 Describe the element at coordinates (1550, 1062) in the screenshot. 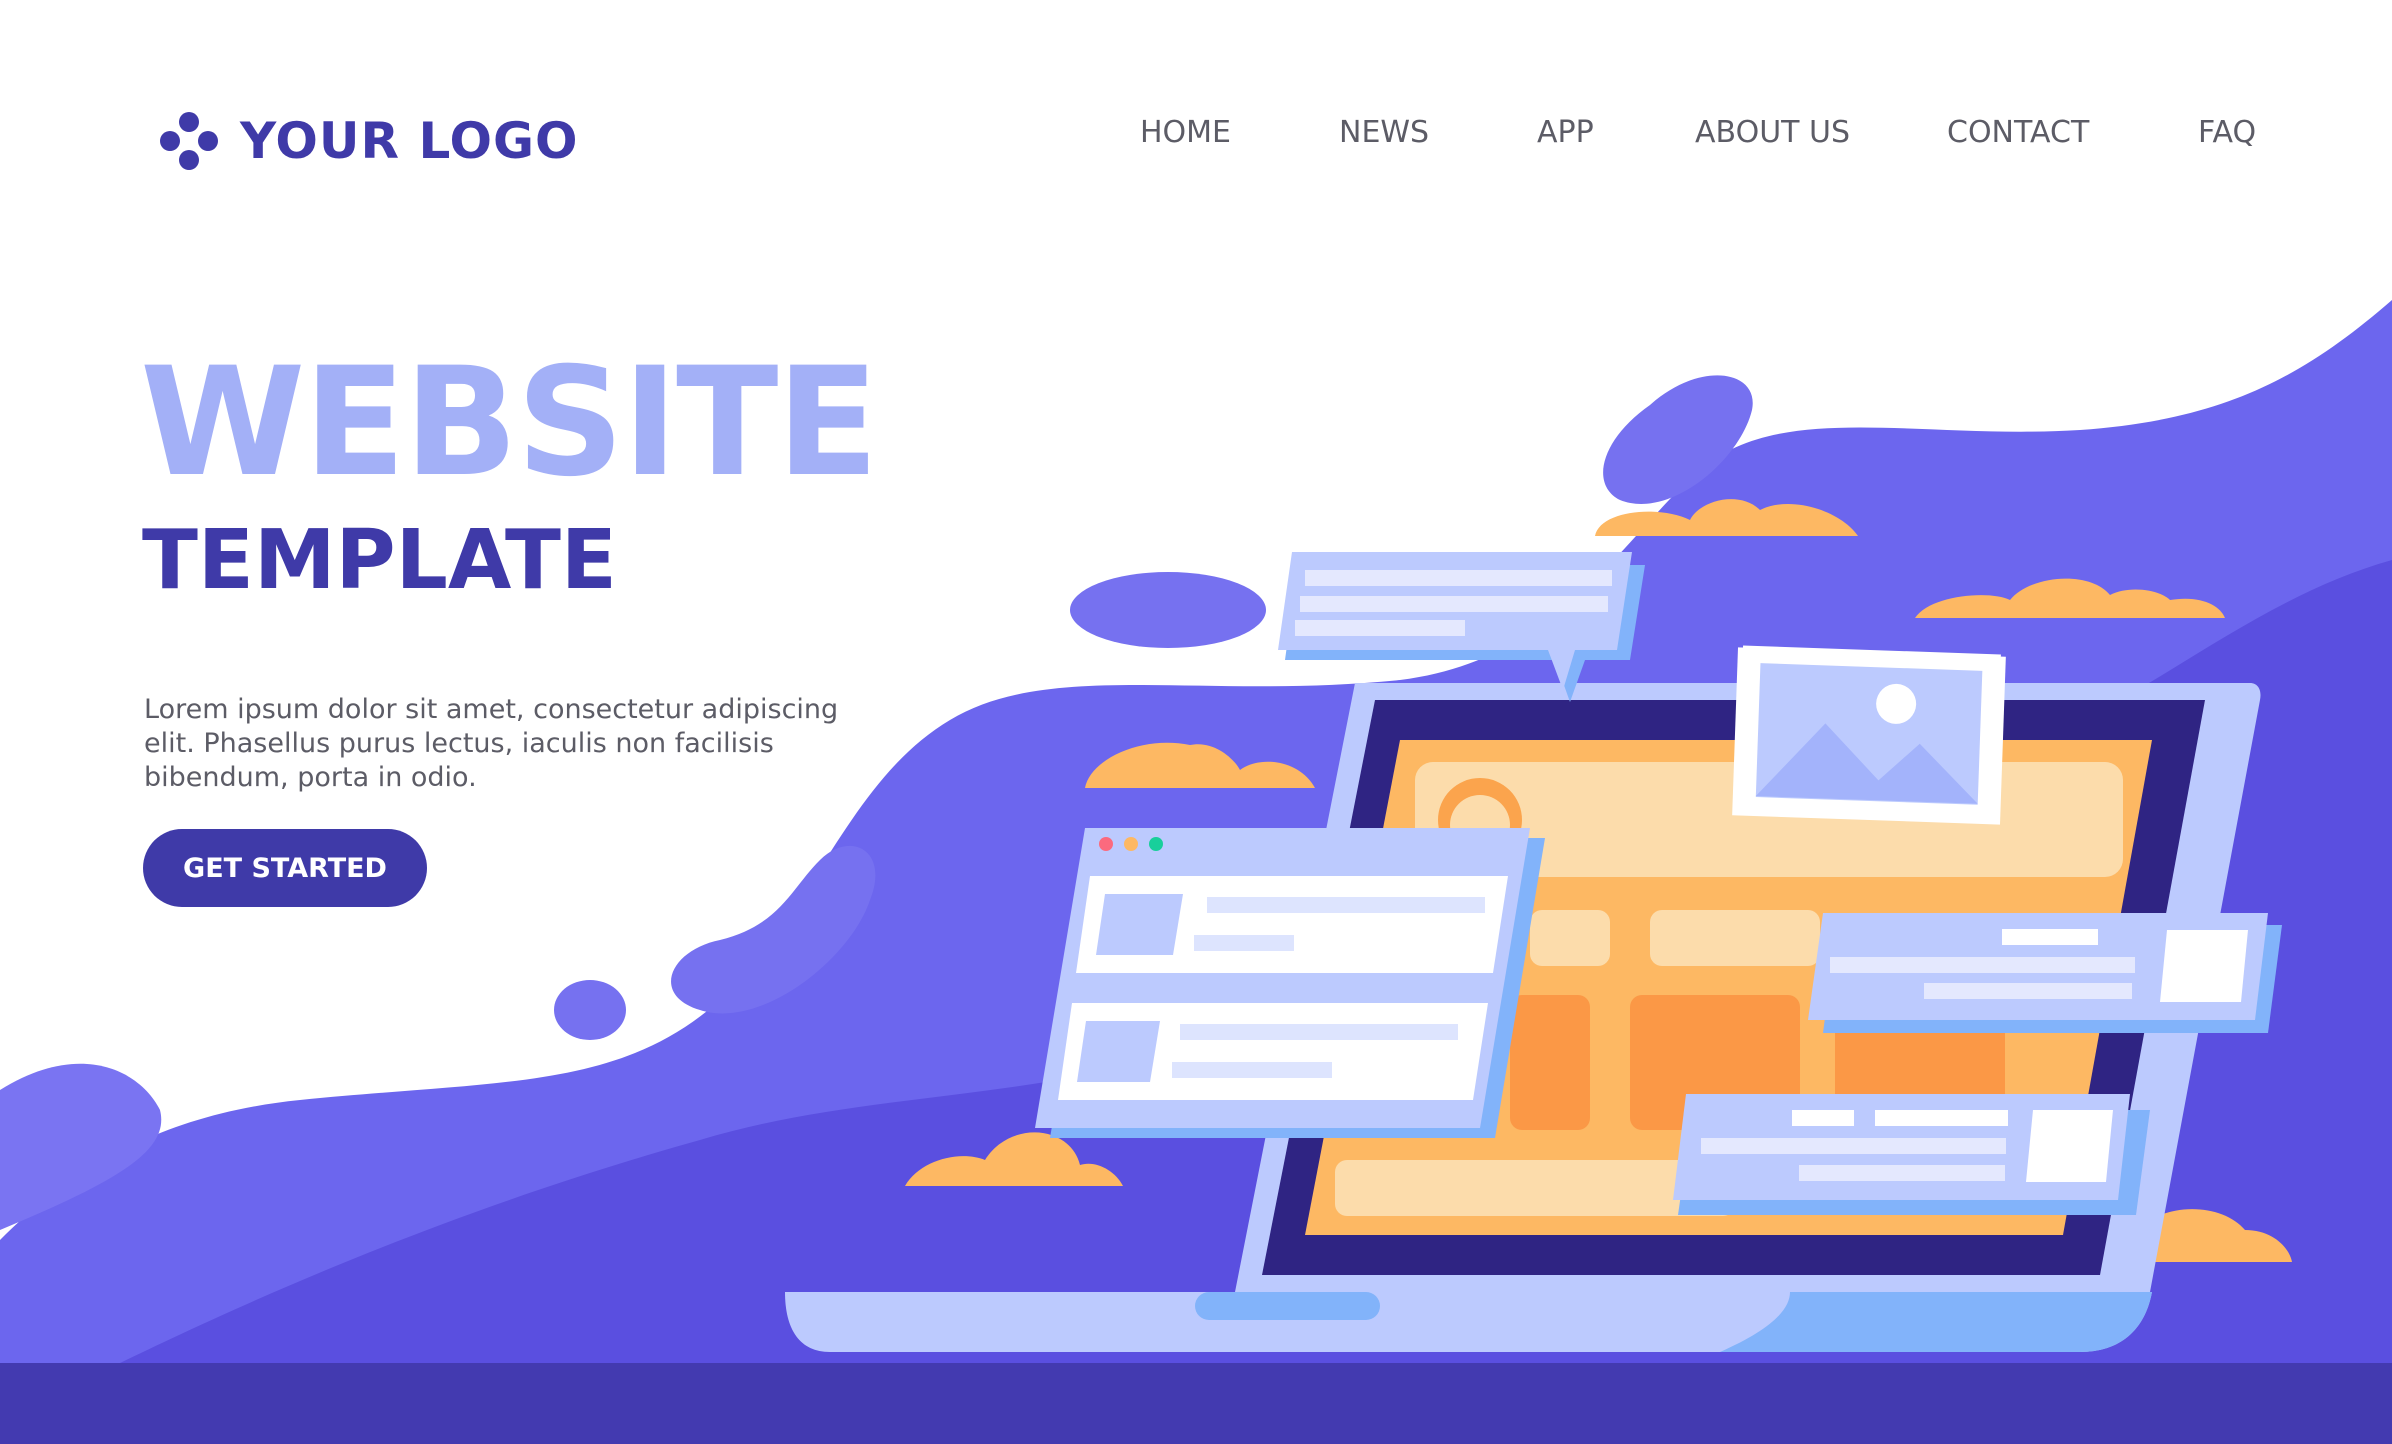

I see `screen-card` at that location.